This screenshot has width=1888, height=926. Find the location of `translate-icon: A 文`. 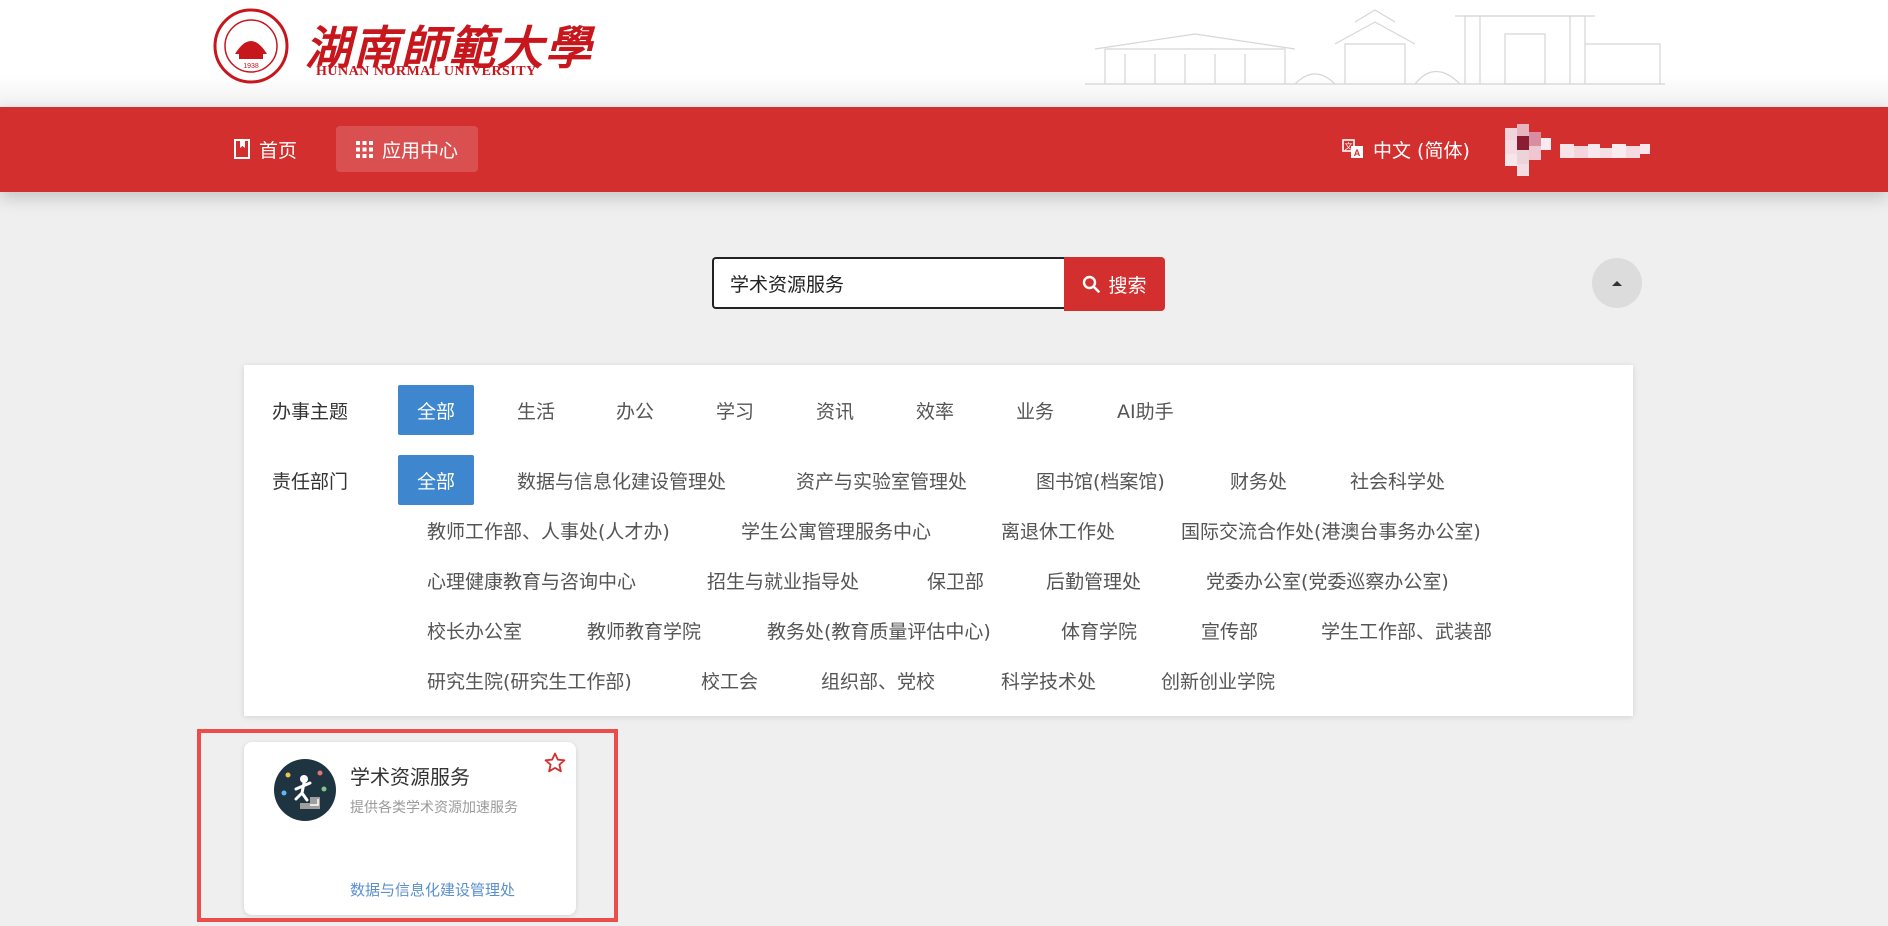

translate-icon: A 文 is located at coordinates (1352, 148).